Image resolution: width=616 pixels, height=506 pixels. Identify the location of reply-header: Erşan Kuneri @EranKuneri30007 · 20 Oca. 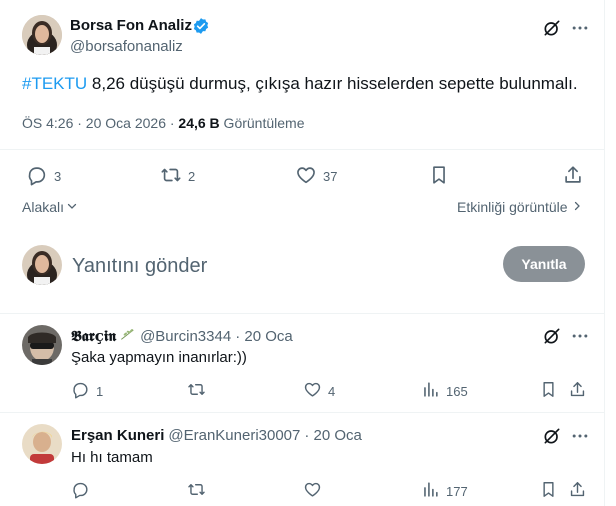
(216, 435).